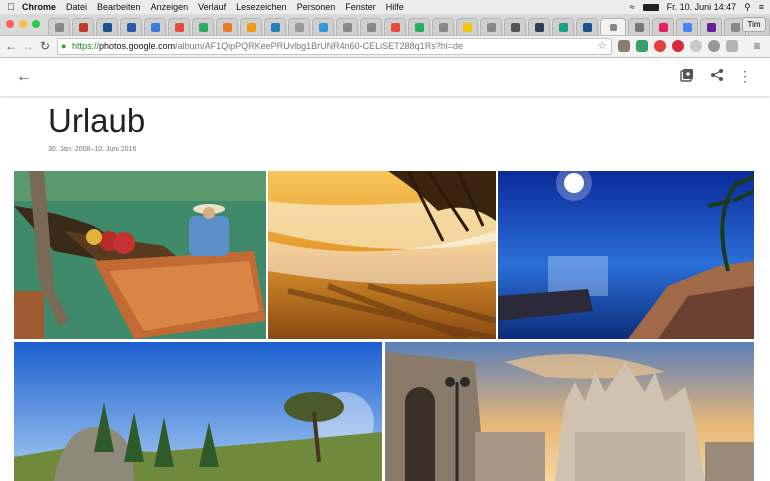 The width and height of the screenshot is (770, 481). What do you see at coordinates (745, 76) in the screenshot?
I see `more-vert-icon: ⋮` at bounding box center [745, 76].